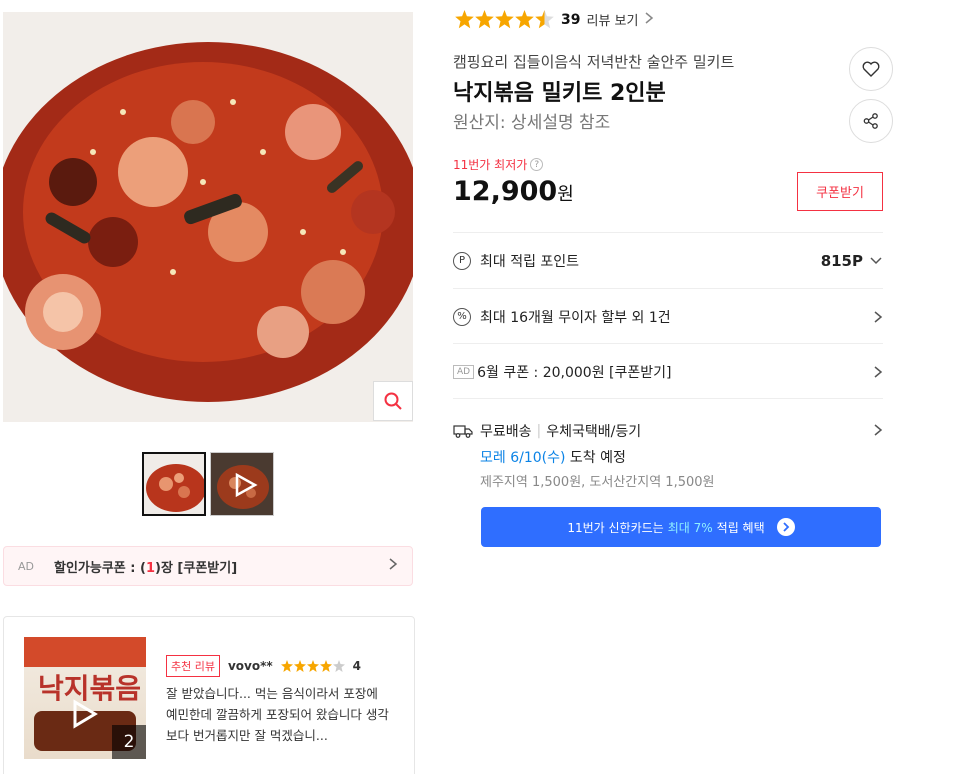  I want to click on thumbnail-video-photo, so click(242, 484).